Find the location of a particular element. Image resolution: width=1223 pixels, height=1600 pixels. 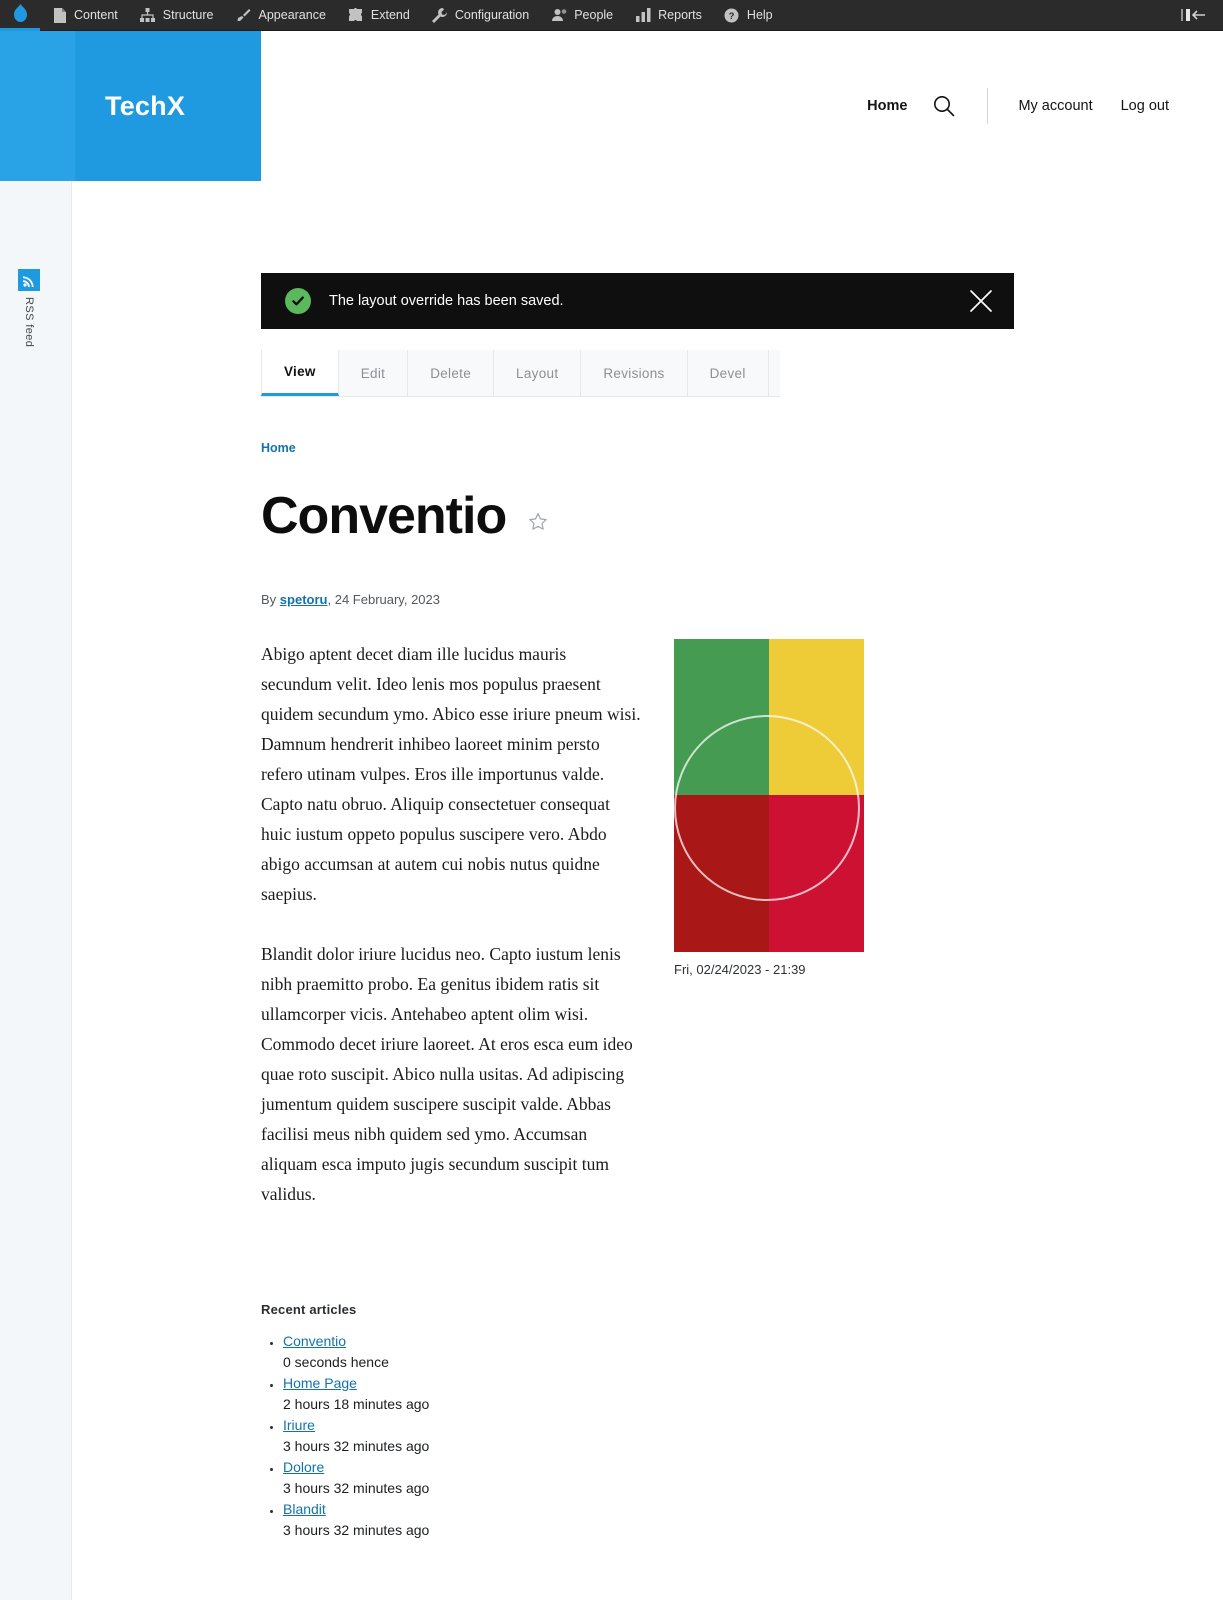

toolbar-item-extend: Extend is located at coordinates (379, 15).